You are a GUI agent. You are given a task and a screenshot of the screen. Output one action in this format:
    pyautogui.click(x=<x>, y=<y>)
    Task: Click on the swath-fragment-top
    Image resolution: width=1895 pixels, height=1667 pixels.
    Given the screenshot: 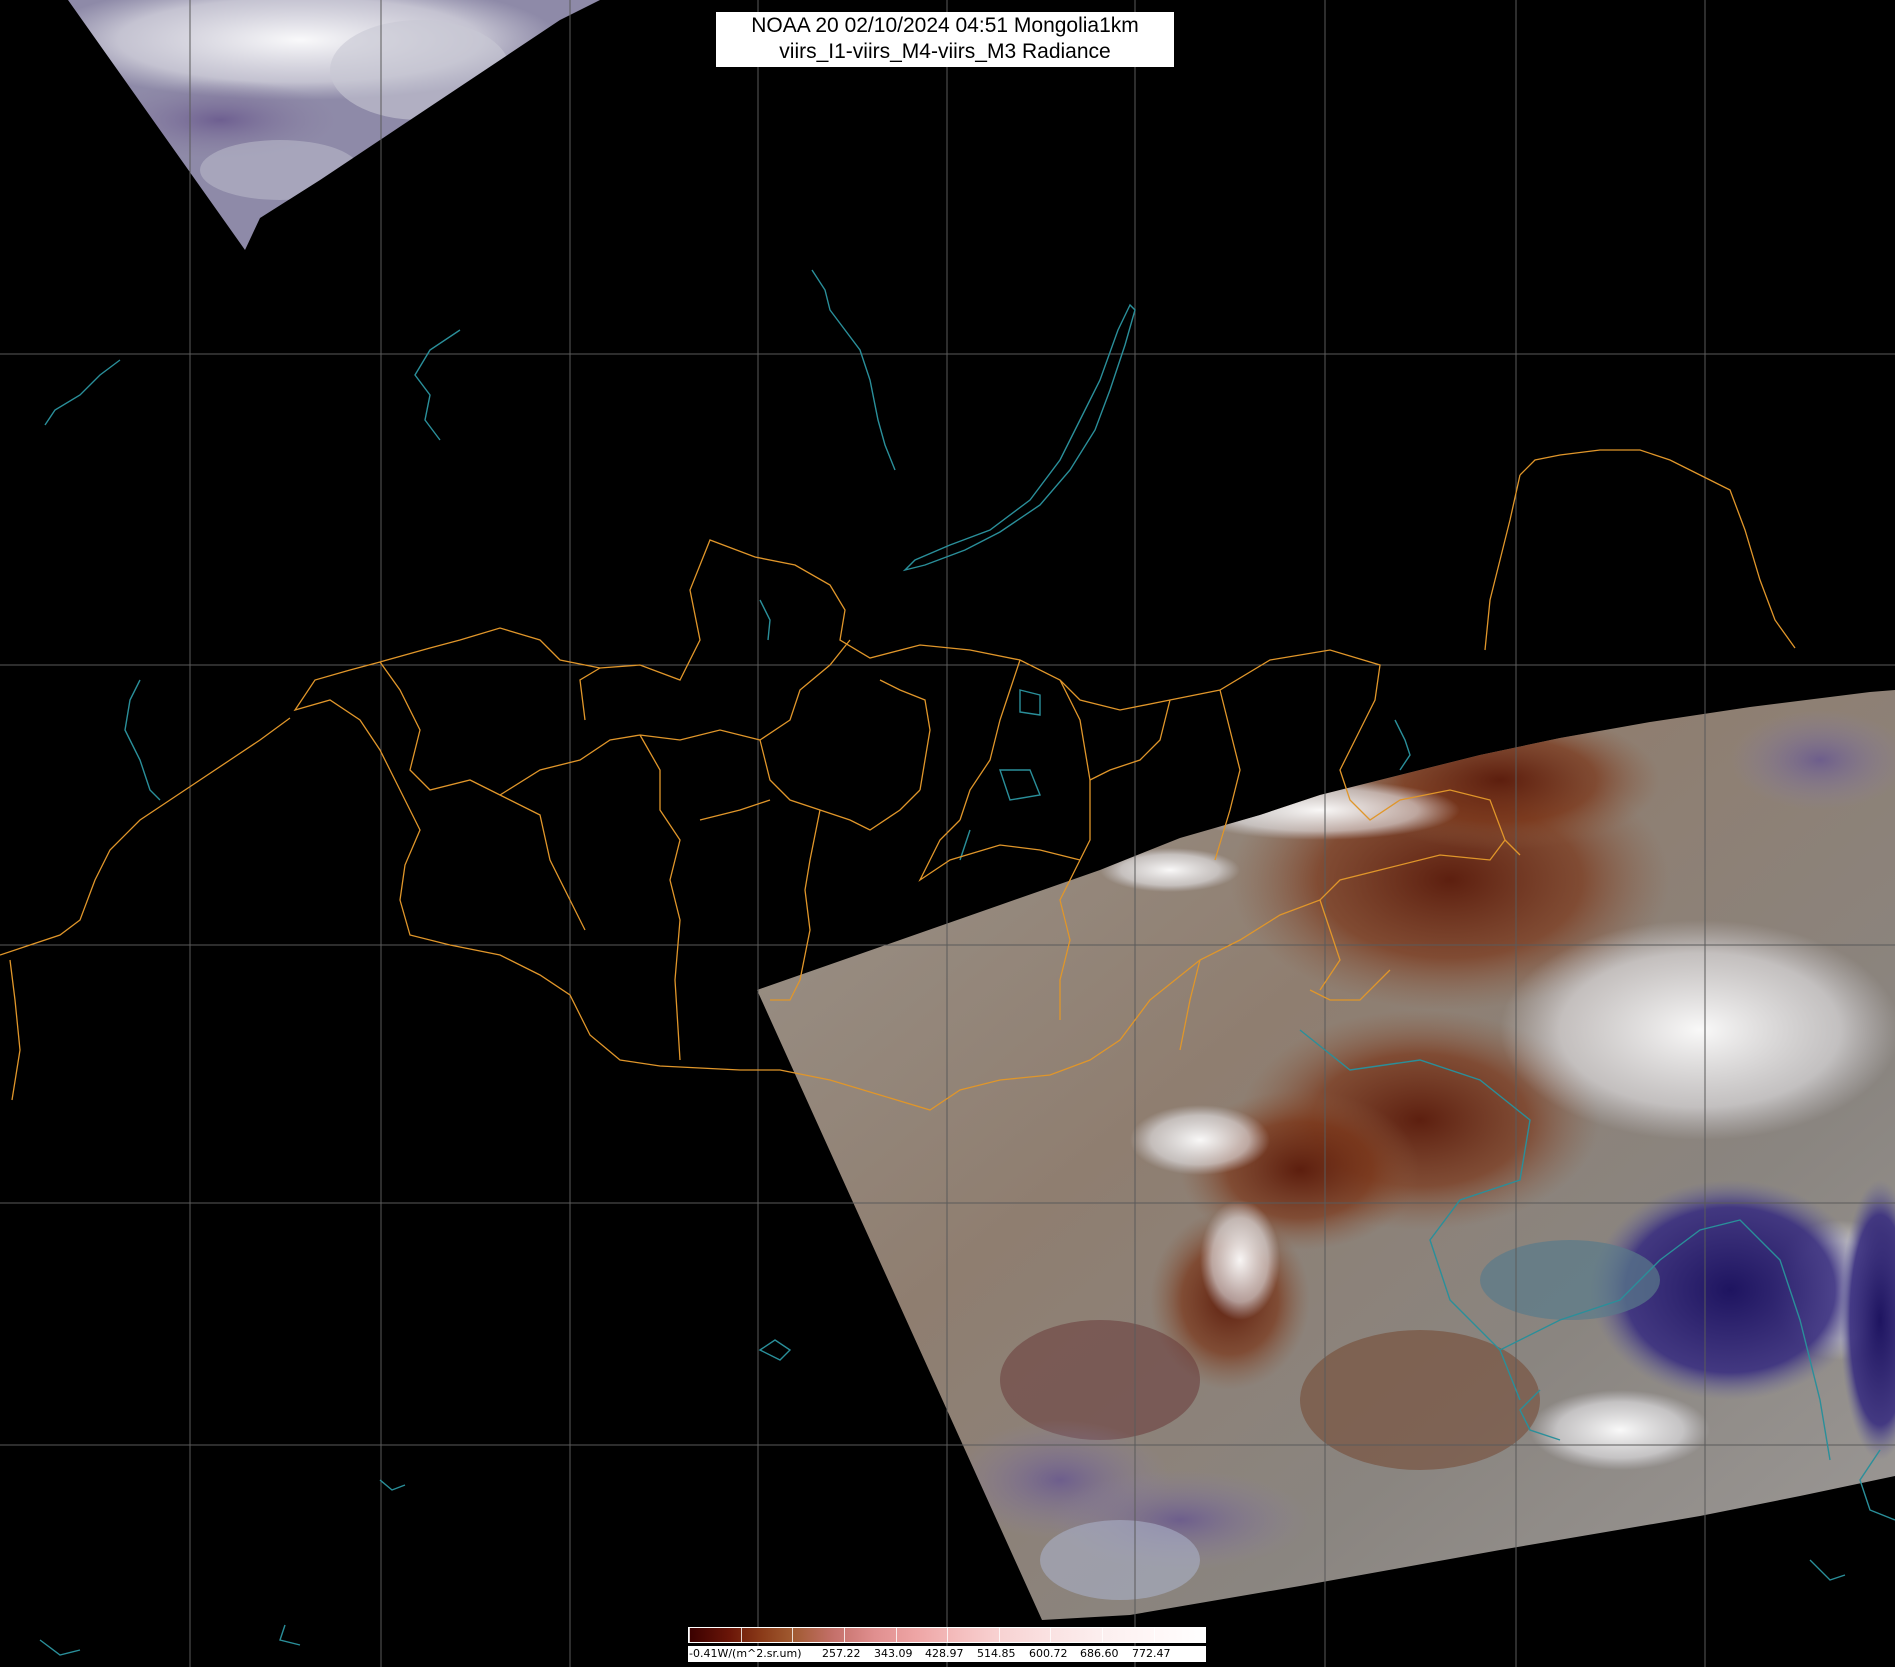 What is the action you would take?
    pyautogui.click(x=334, y=125)
    